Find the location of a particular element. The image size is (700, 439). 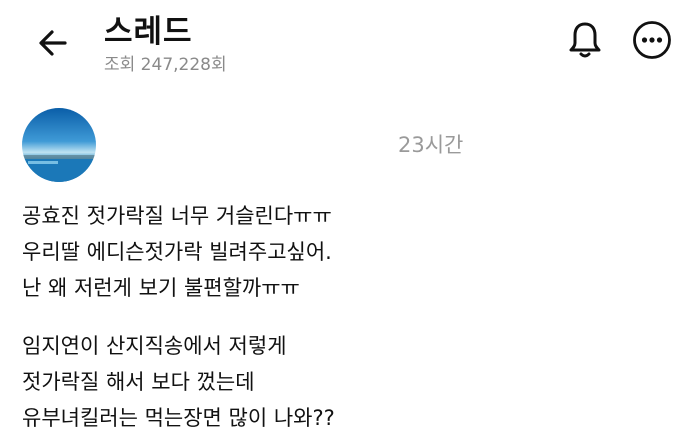

post-line: 젓가락질 해서 보다 껐는데 is located at coordinates (138, 382).